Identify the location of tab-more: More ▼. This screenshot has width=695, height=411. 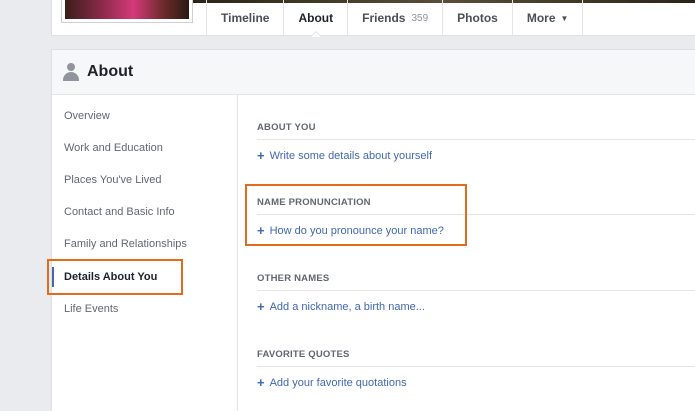
(547, 18).